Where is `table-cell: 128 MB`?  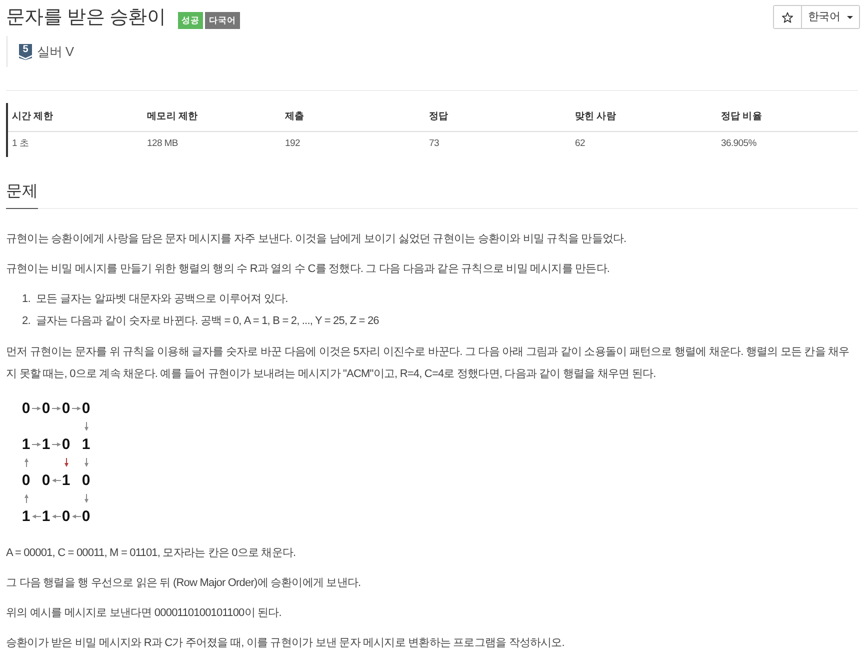 table-cell: 128 MB is located at coordinates (212, 144).